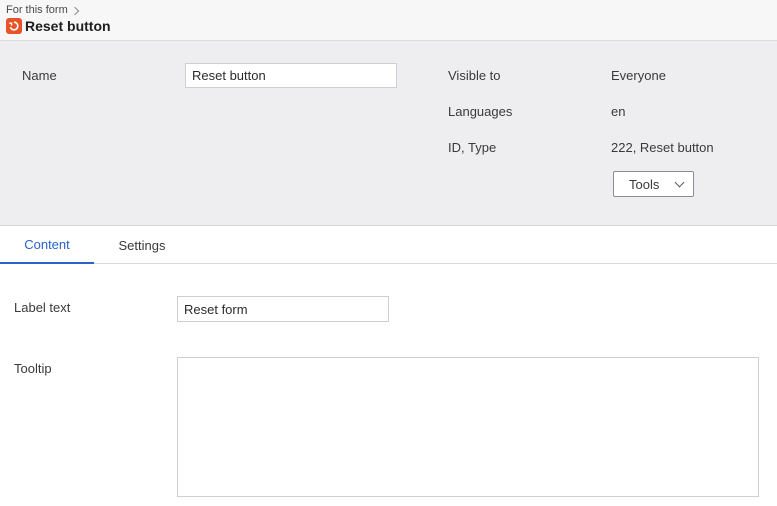  What do you see at coordinates (679, 182) in the screenshot?
I see `chevron-down-icon` at bounding box center [679, 182].